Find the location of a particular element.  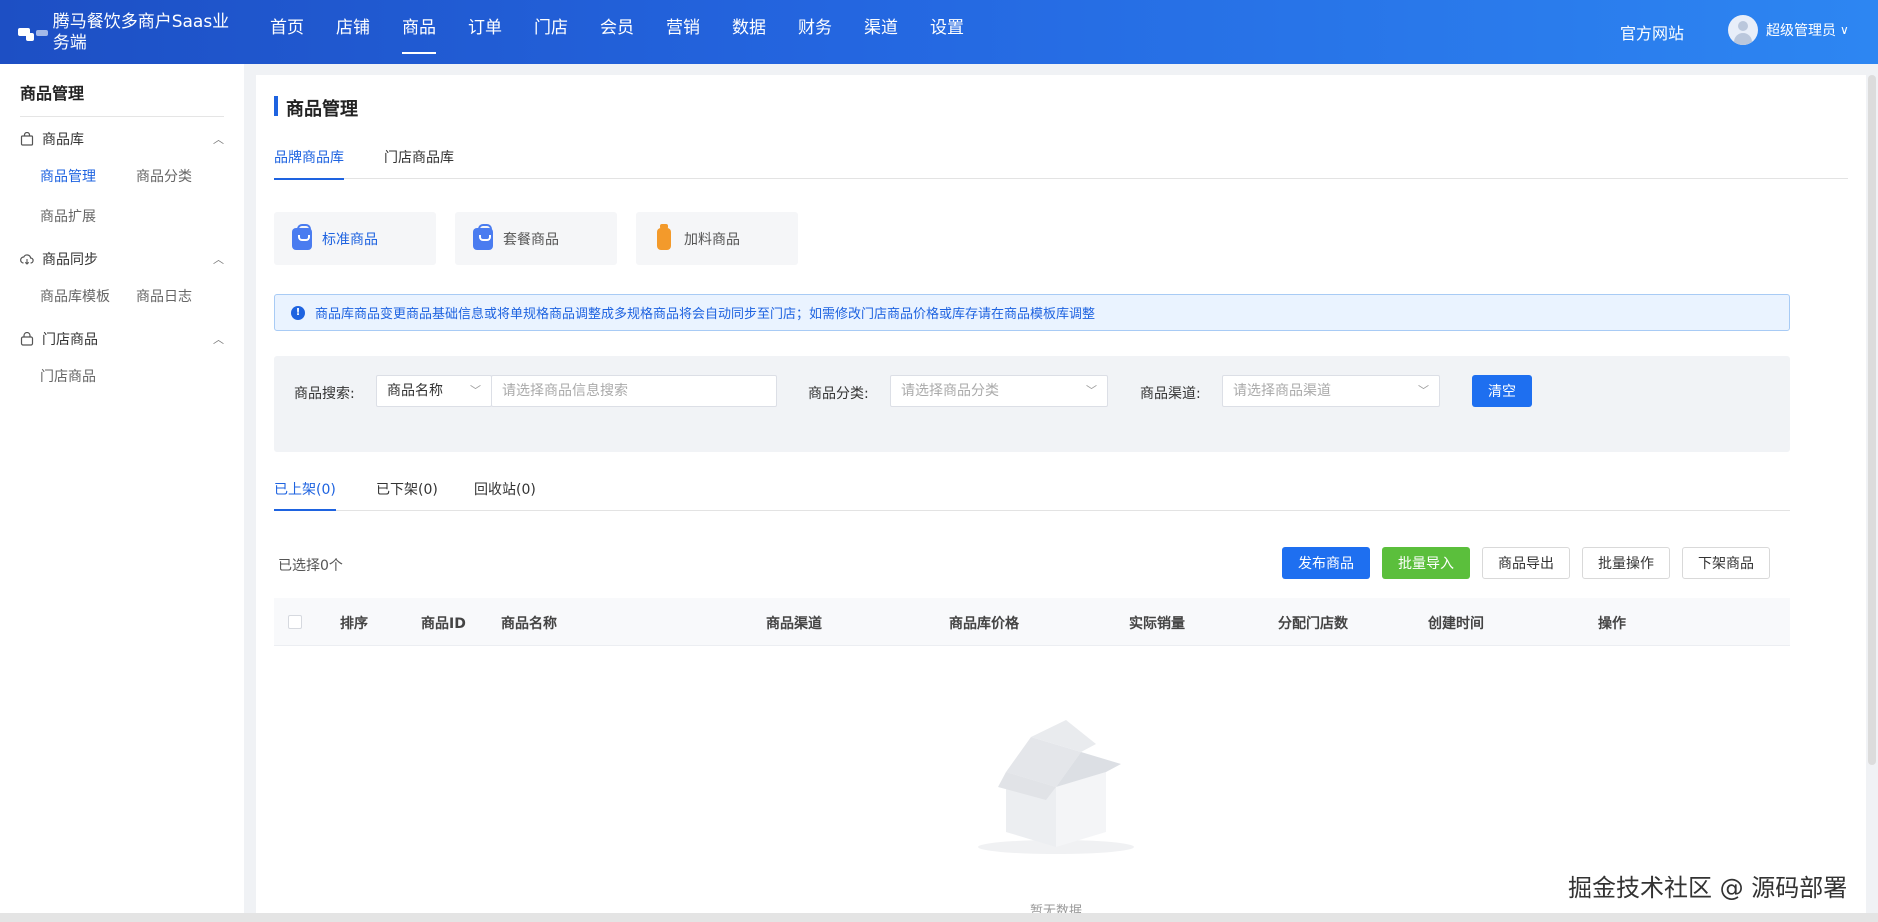

sidebar-item-store-goods: 门店商品 is located at coordinates (68, 376).